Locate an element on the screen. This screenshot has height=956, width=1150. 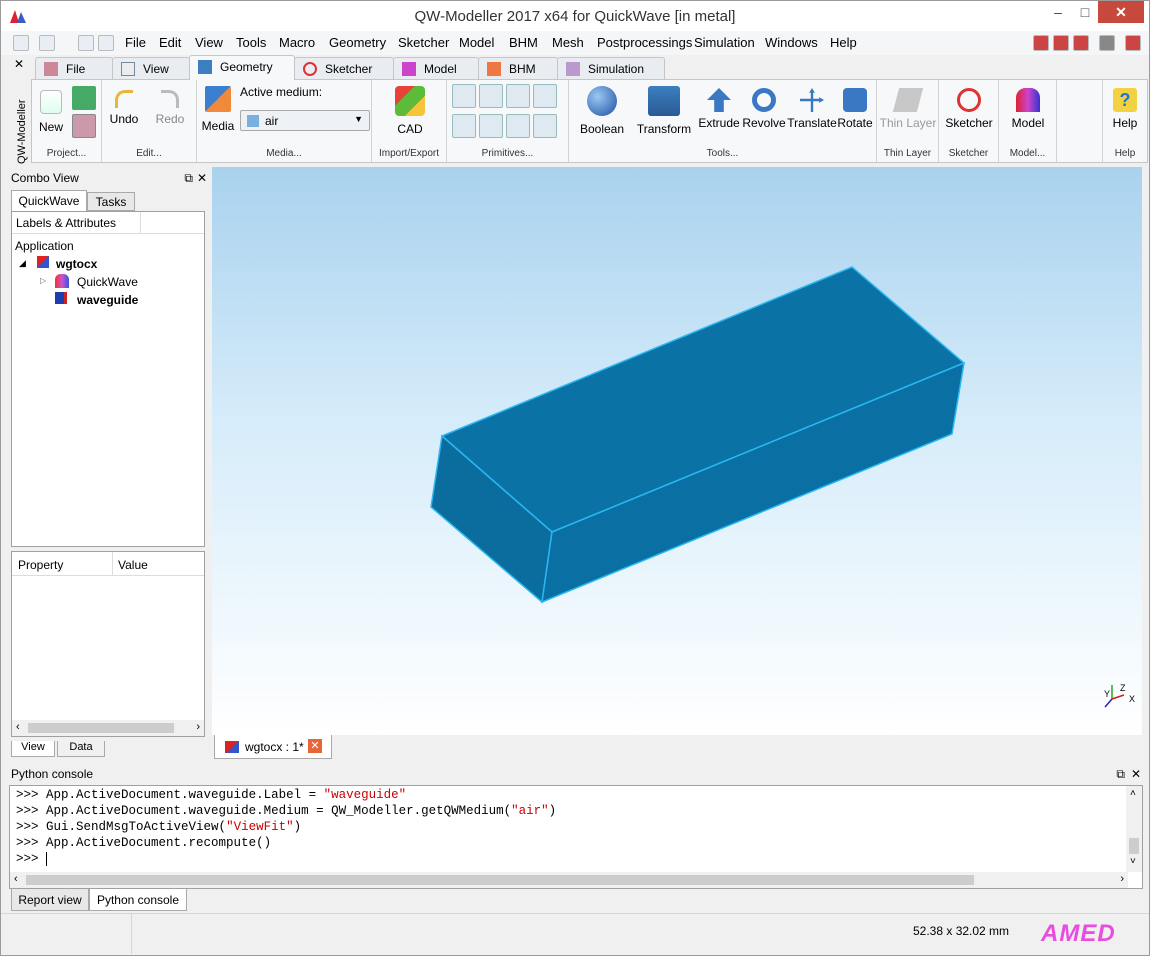
menu-bhm: BHM is located at coordinates (523, 42).